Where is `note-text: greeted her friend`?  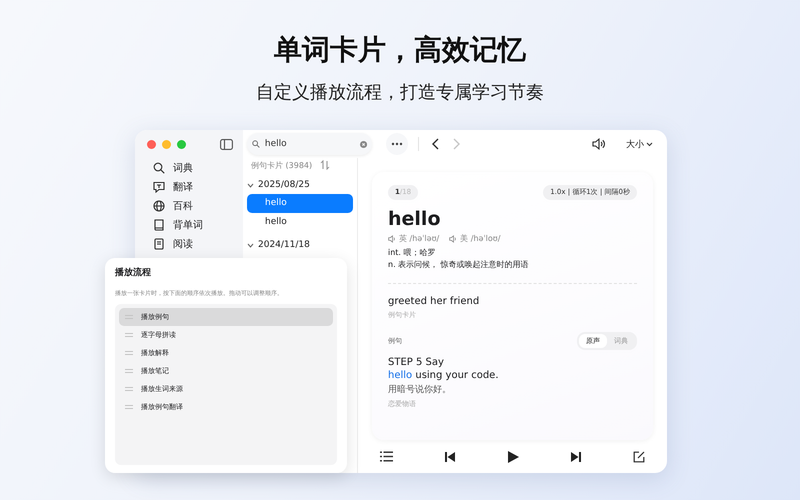
note-text: greeted her friend is located at coordinates (434, 301).